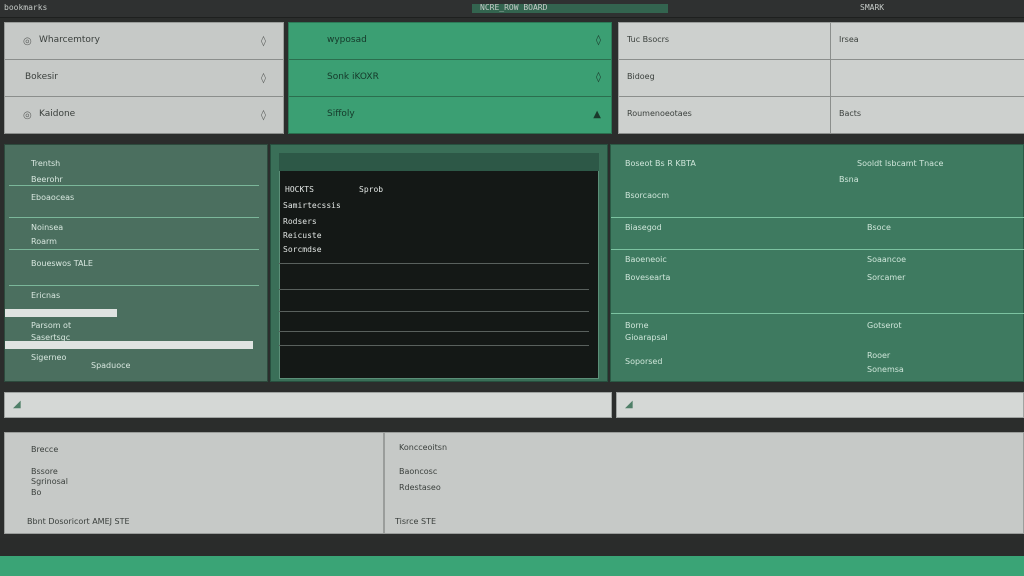 The width and height of the screenshot is (1024, 576). What do you see at coordinates (371, 189) in the screenshot?
I see `console-col-right: Sprob` at bounding box center [371, 189].